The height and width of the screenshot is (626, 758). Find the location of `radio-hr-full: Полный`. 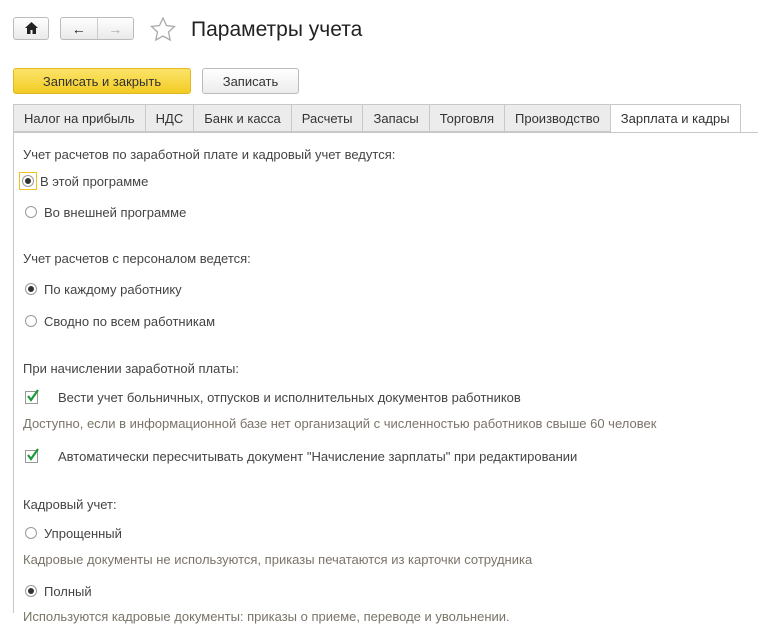

radio-hr-full: Полный is located at coordinates (57, 591).